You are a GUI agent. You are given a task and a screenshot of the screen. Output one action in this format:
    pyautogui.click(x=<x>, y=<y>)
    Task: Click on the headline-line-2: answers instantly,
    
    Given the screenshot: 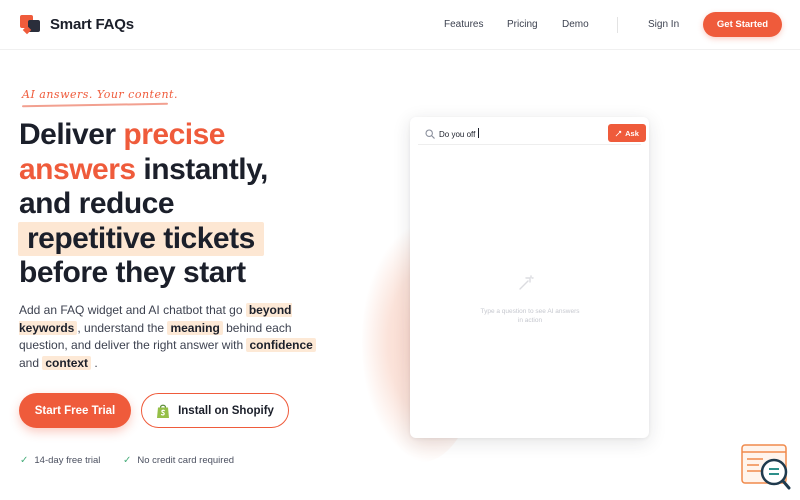 What is the action you would take?
    pyautogui.click(x=204, y=170)
    